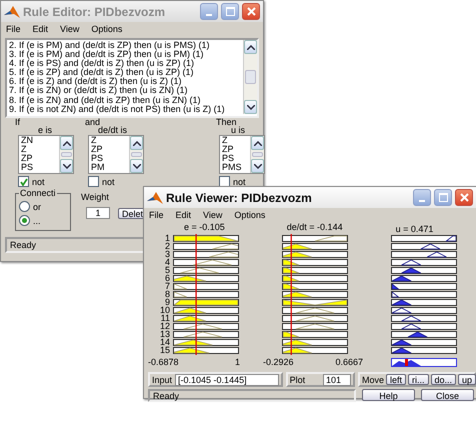  Describe the element at coordinates (18, 122) in the screenshot. I see `column-prefix: If` at that location.